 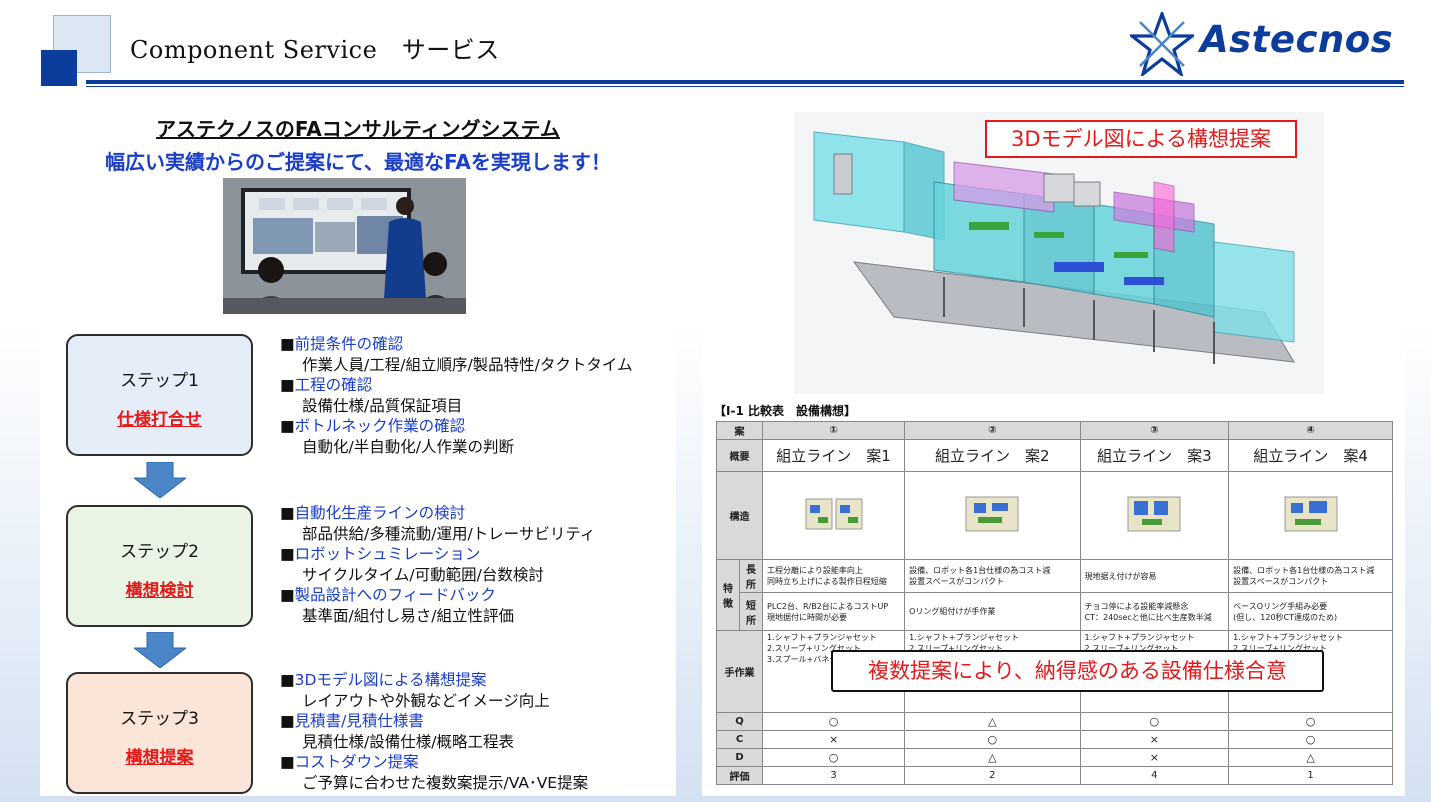 What do you see at coordinates (992, 455) in the screenshot?
I see `overview-cell: 組立ライン 案2` at bounding box center [992, 455].